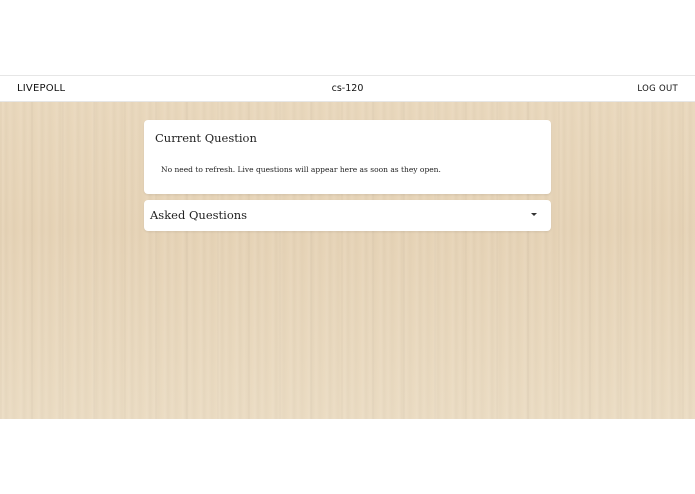 The width and height of the screenshot is (695, 494). Describe the element at coordinates (206, 138) in the screenshot. I see `current-question-title: Current Question` at that location.